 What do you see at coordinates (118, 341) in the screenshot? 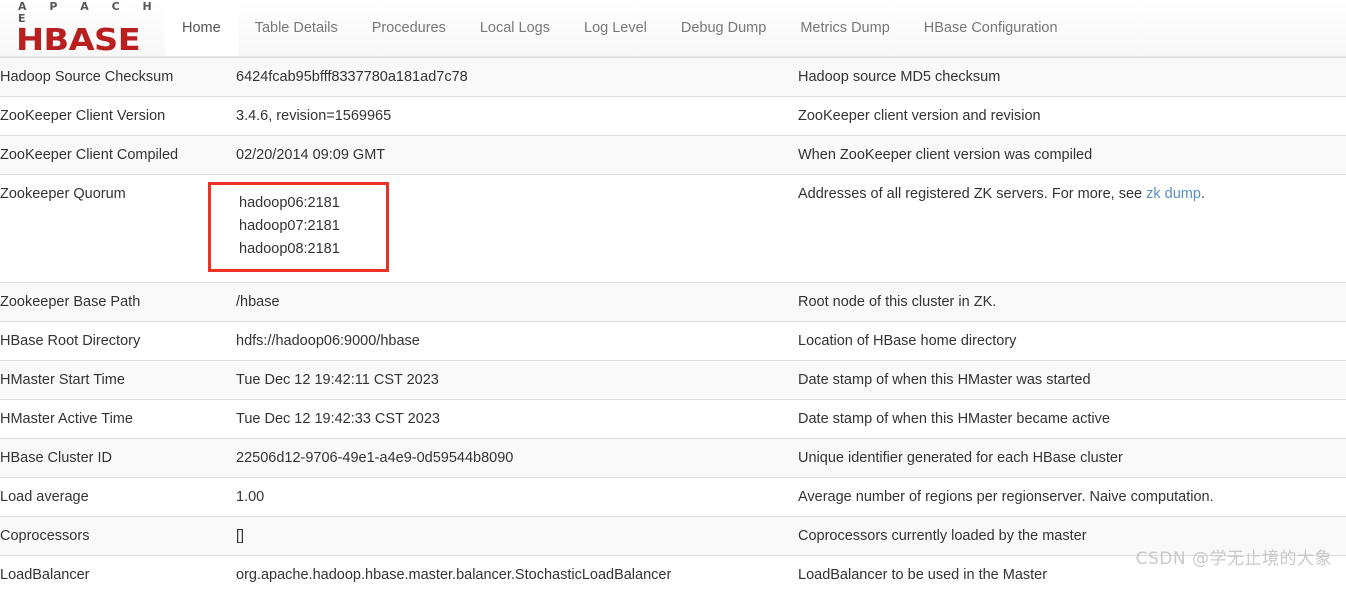
I see `row-name: HBase Root Directory` at bounding box center [118, 341].